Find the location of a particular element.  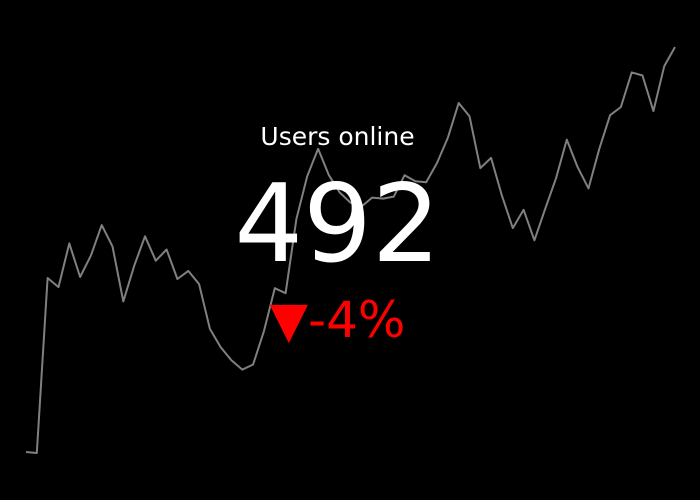

indicator-delta: ▼-4% is located at coordinates (337, 320).